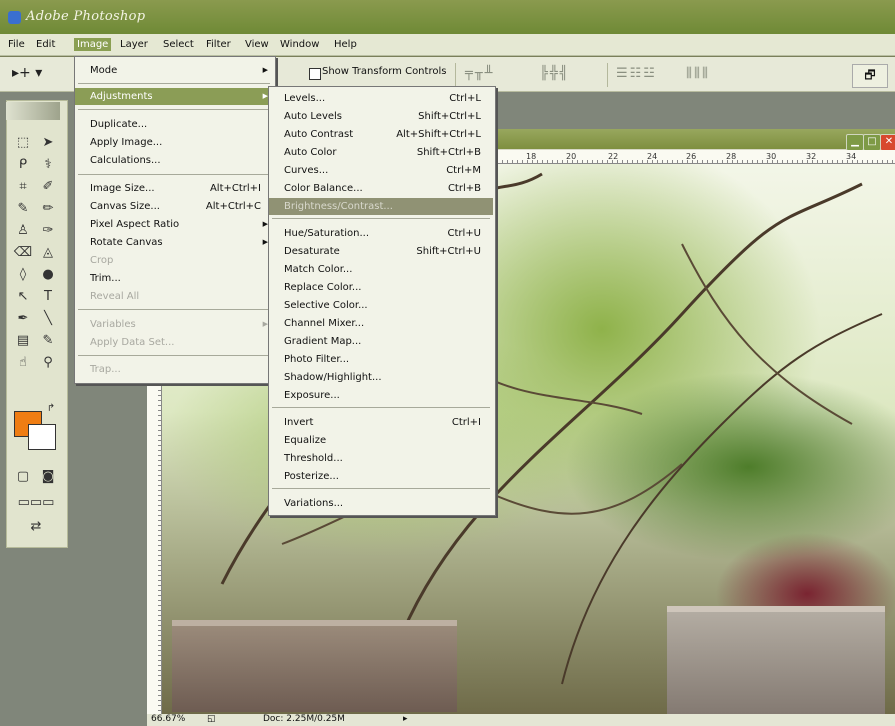  Describe the element at coordinates (211, 719) in the screenshot. I see `status-icon: ◱` at that location.